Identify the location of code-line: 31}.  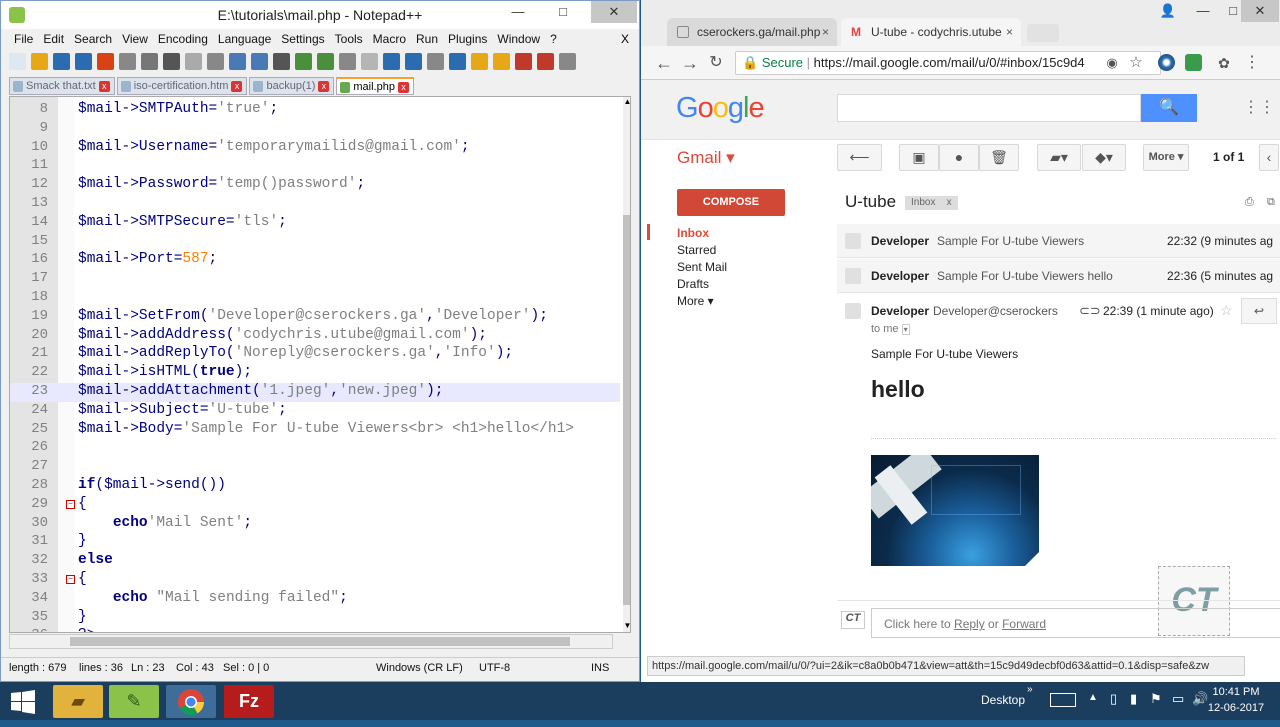
(315, 542).